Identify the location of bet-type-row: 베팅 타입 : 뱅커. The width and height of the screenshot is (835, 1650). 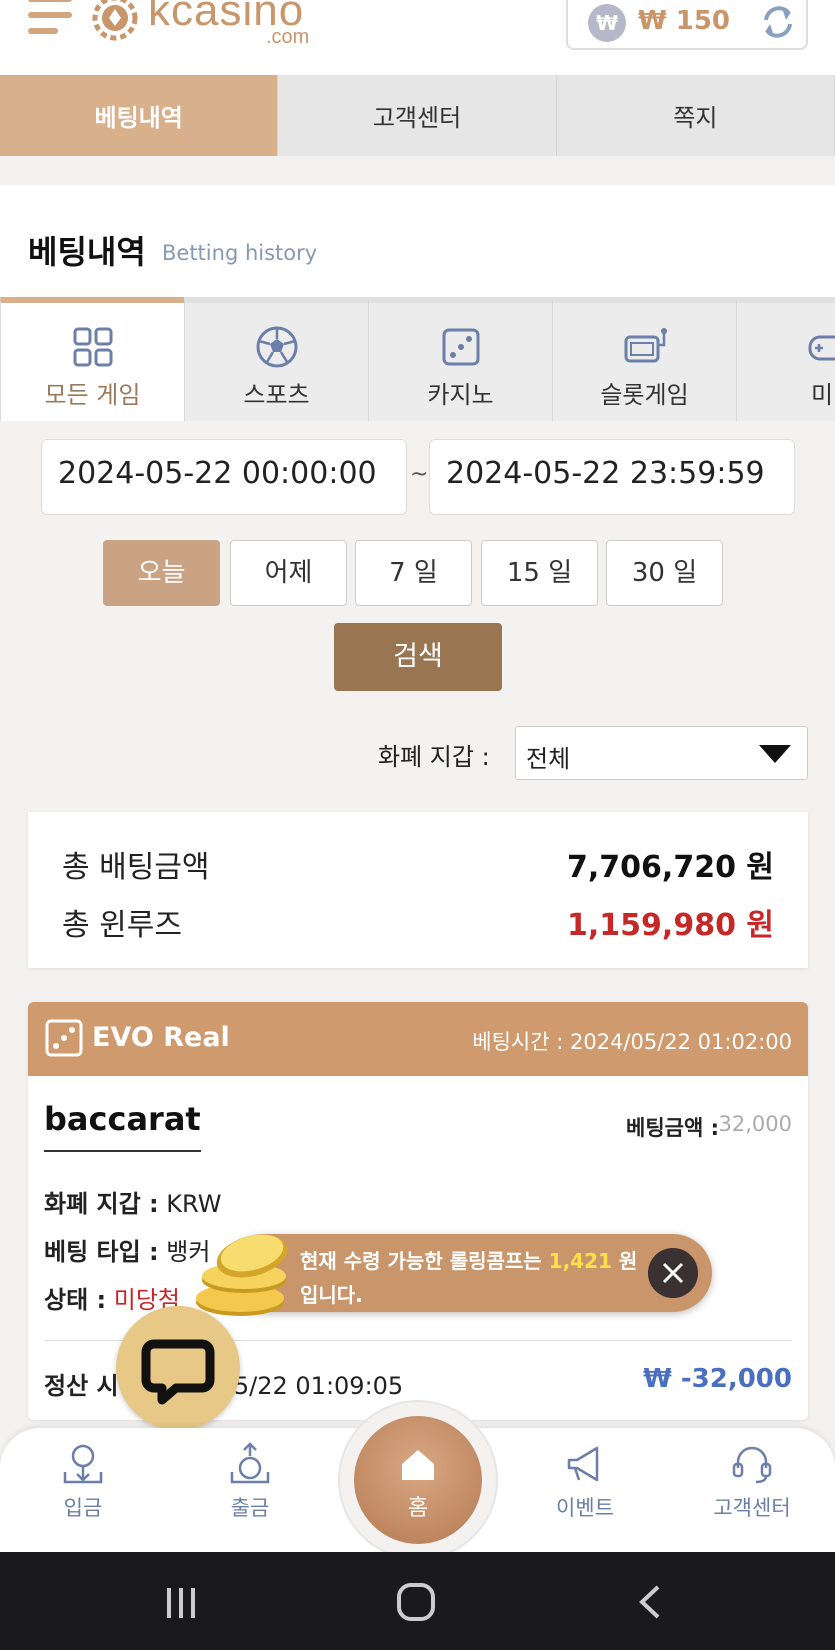
(127, 1252).